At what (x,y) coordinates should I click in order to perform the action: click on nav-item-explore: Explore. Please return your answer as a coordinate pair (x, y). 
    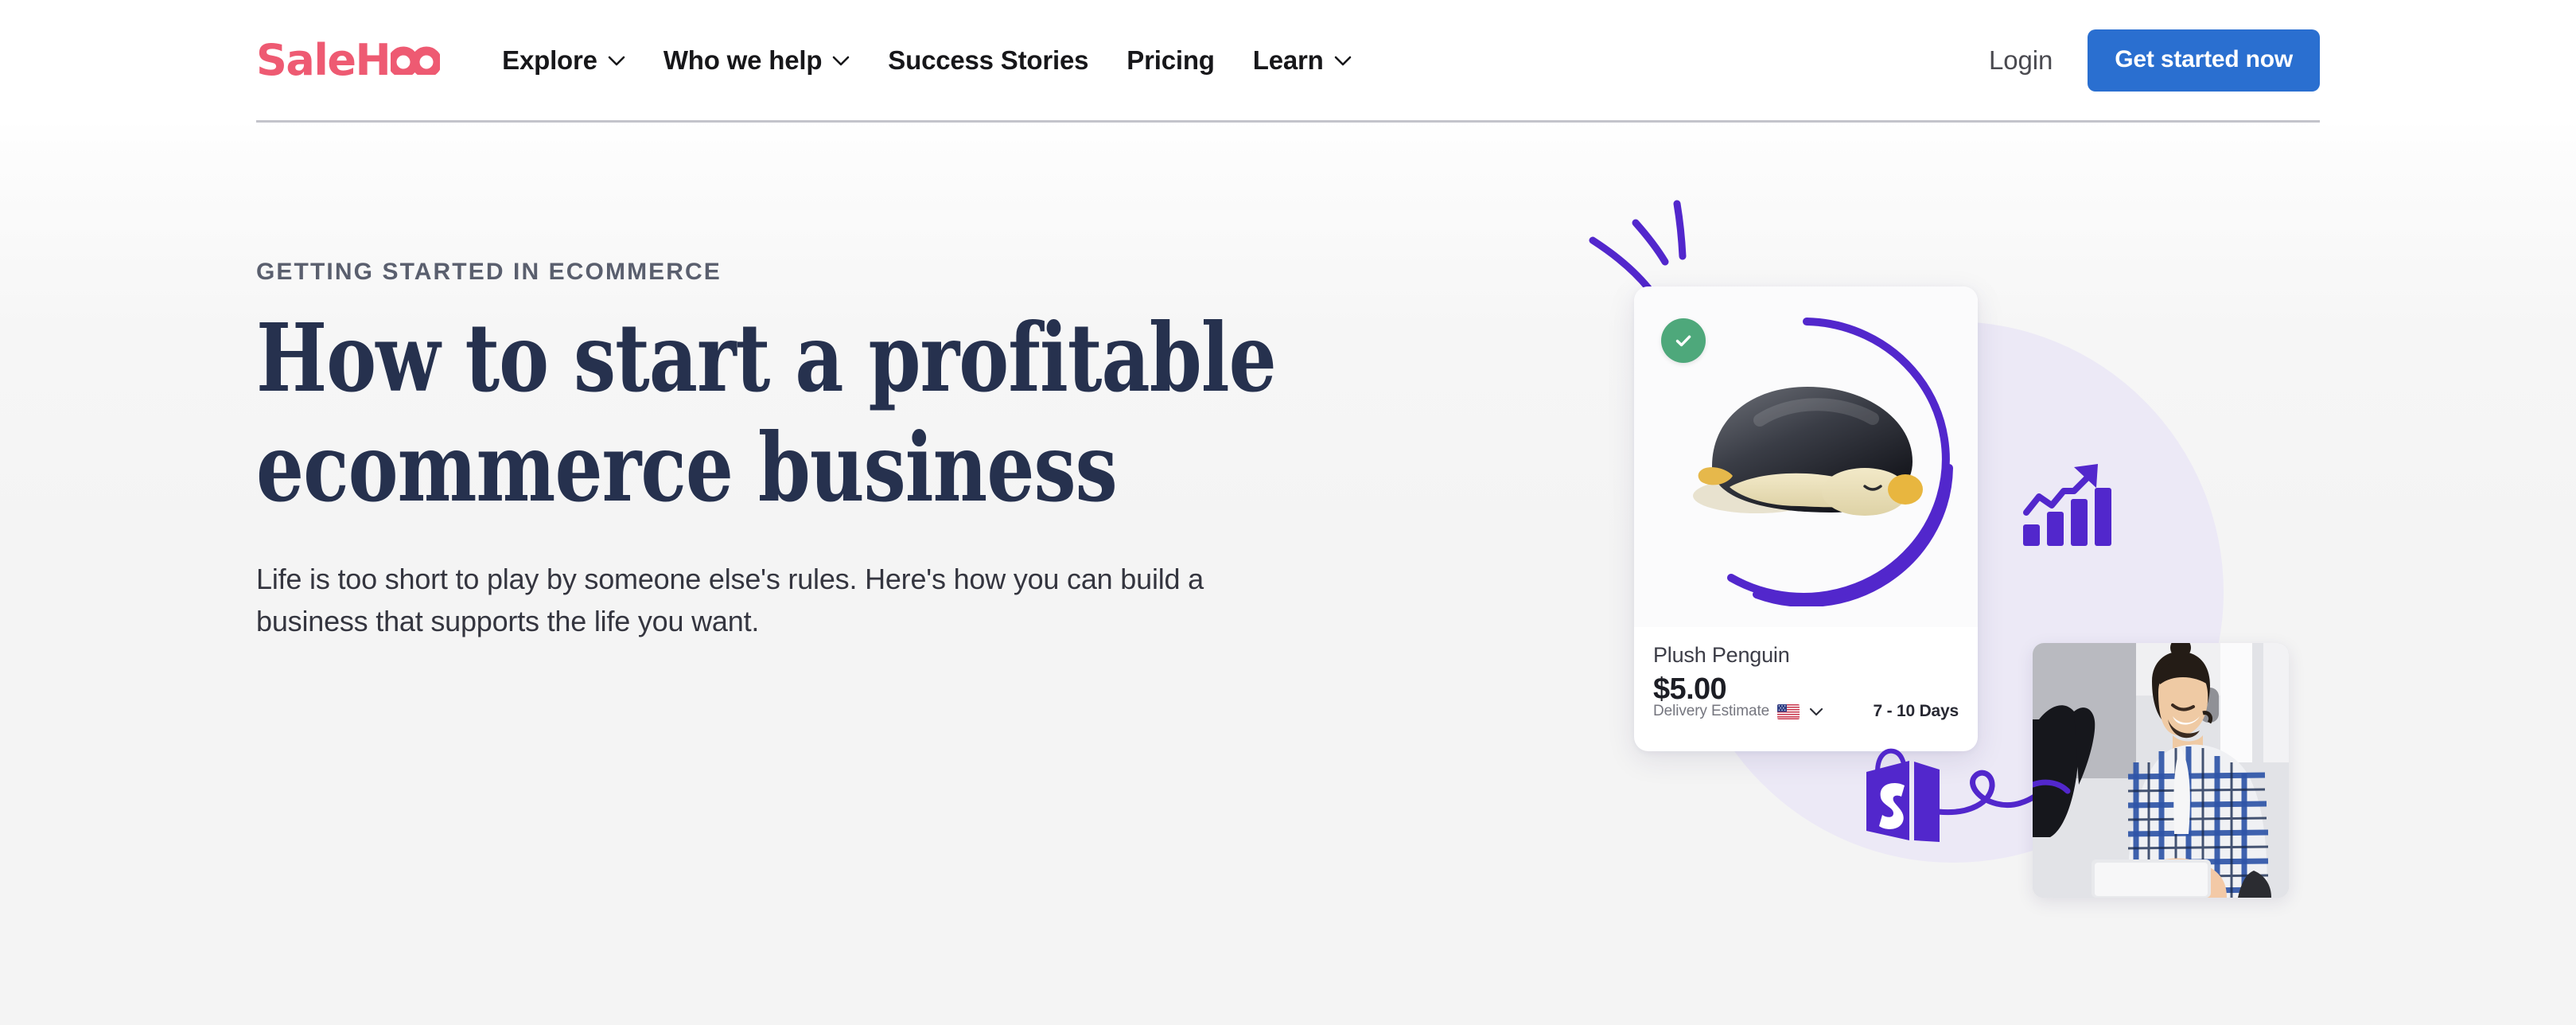
    Looking at the image, I should click on (573, 61).